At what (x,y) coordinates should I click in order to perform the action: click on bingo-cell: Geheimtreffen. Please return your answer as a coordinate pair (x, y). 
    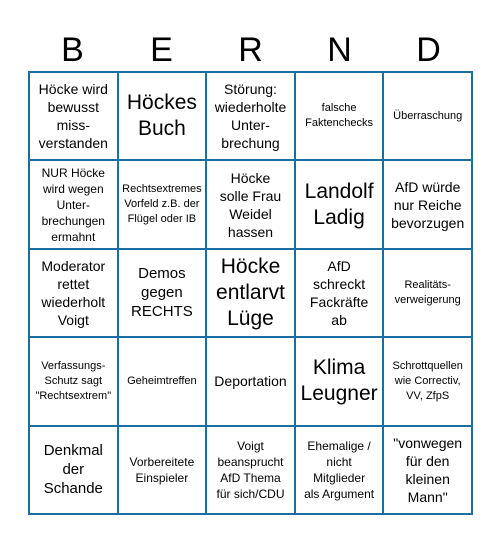
    Looking at the image, I should click on (162, 381).